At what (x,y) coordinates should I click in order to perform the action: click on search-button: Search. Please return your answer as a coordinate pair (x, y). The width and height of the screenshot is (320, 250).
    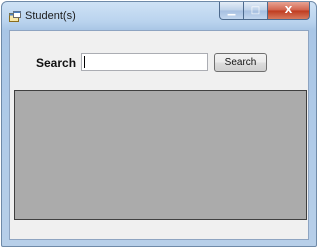
    Looking at the image, I should click on (240, 62).